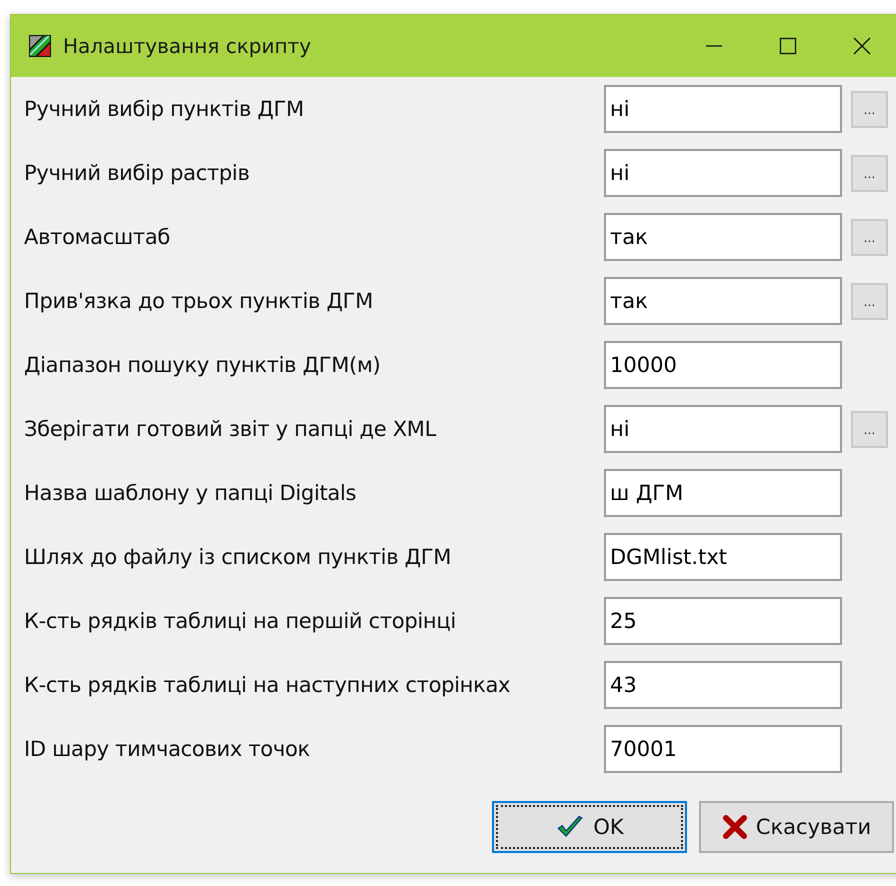 The width and height of the screenshot is (896, 886). I want to click on setting-label: Шлях до файлу із списком пунктів ДГМ, so click(238, 557).